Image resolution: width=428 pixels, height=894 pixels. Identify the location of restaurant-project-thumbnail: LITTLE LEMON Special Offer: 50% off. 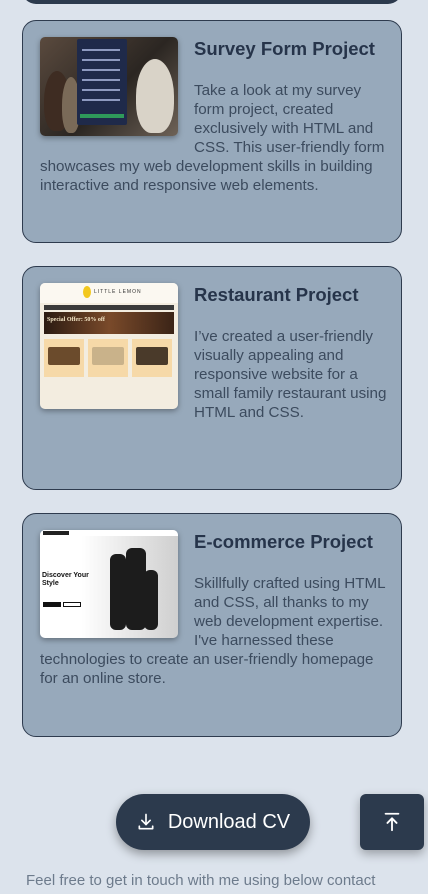
(109, 346).